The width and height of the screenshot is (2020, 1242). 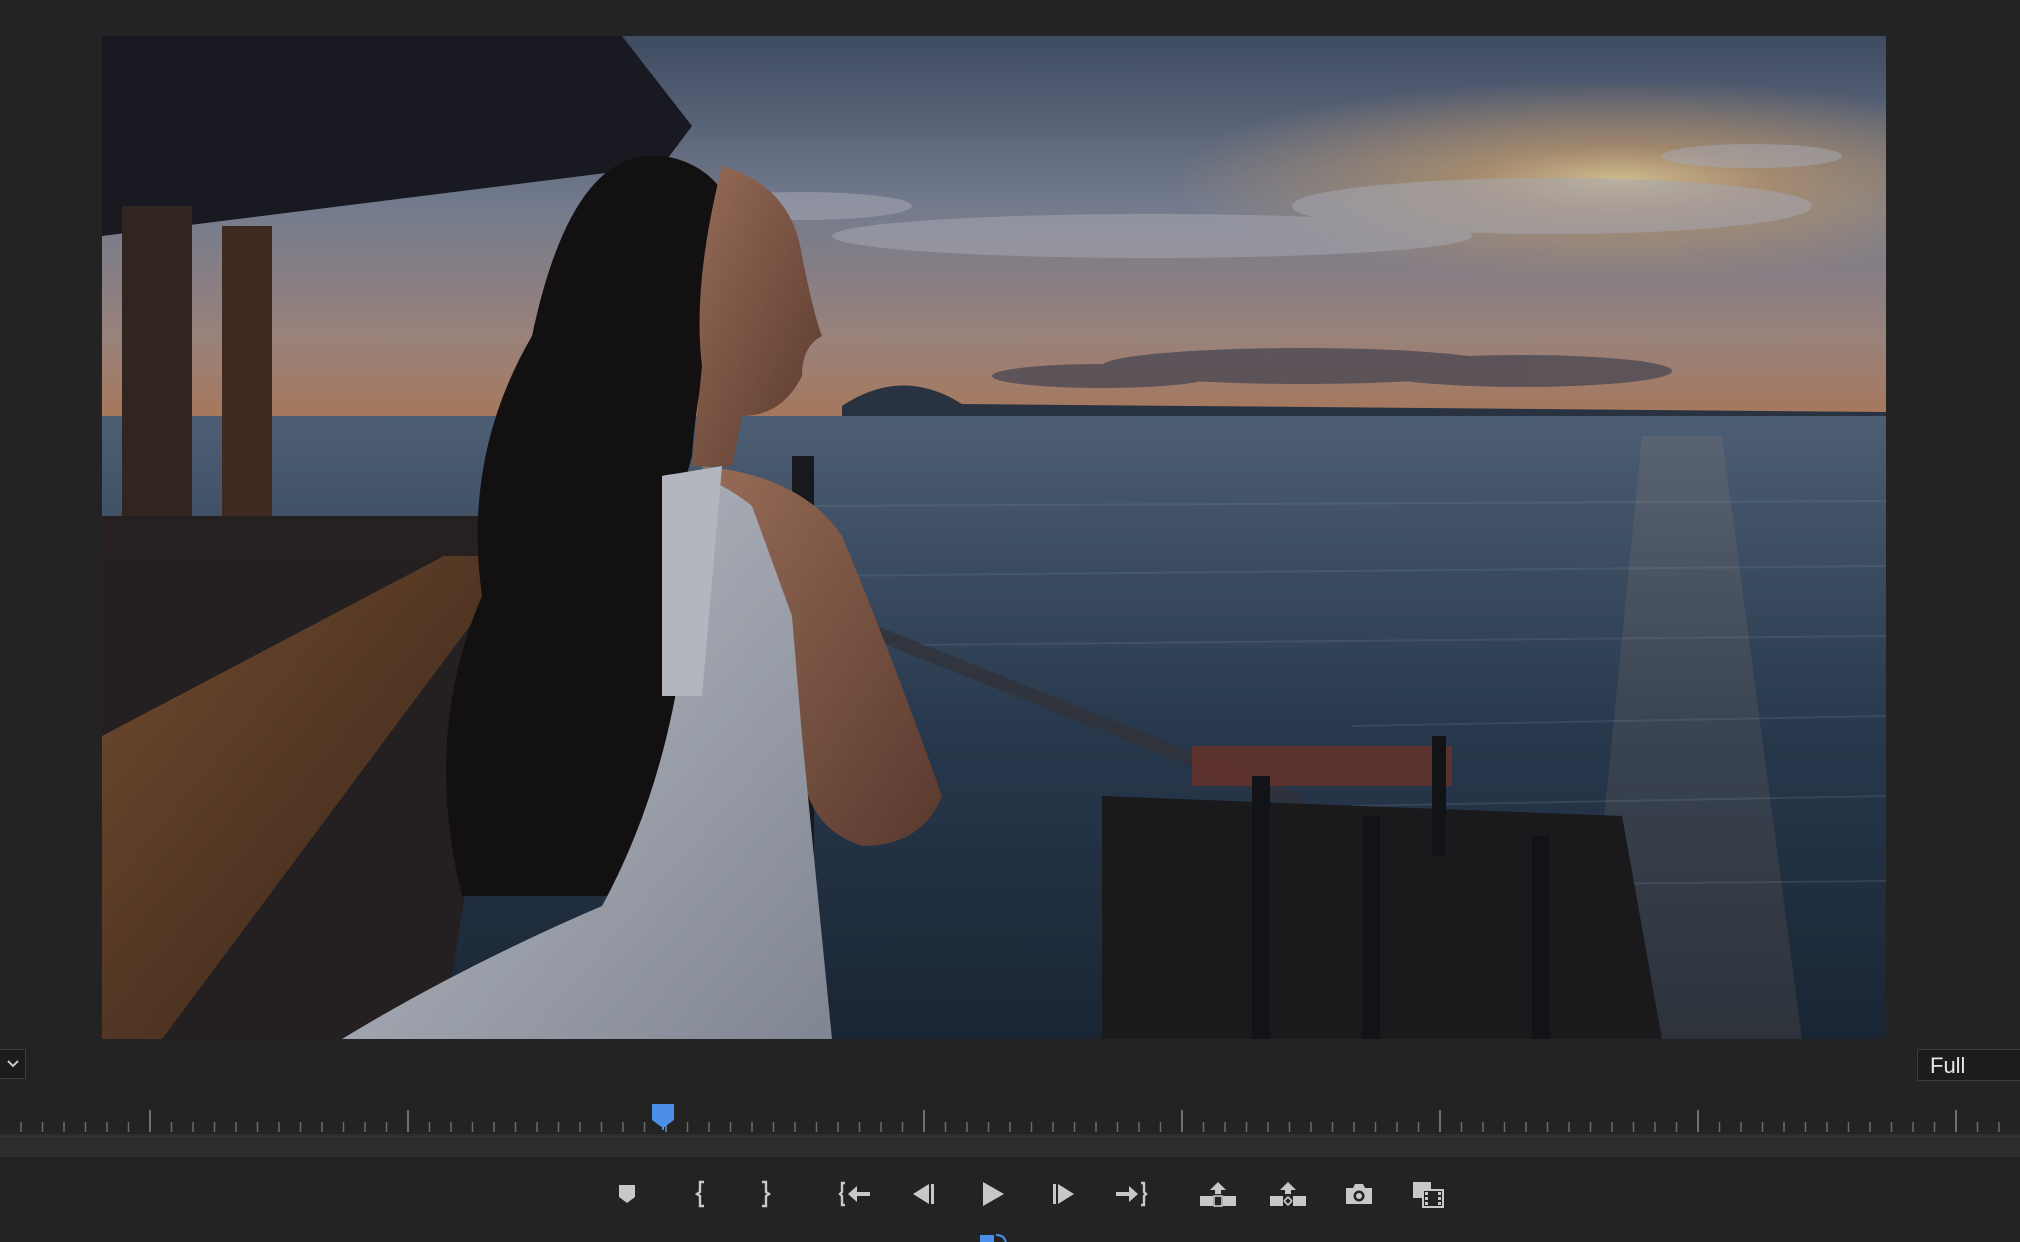 I want to click on add-marker-button, so click(x=627, y=1194).